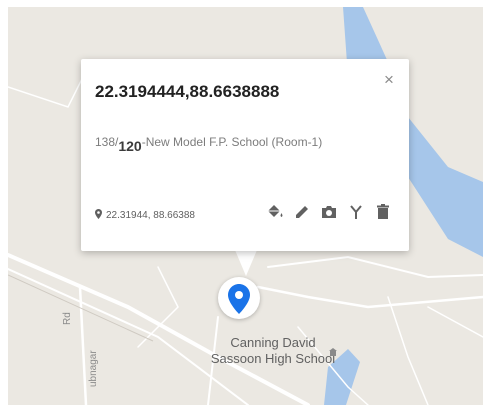 The width and height of the screenshot is (485, 407). I want to click on popup-tail, so click(246, 263).